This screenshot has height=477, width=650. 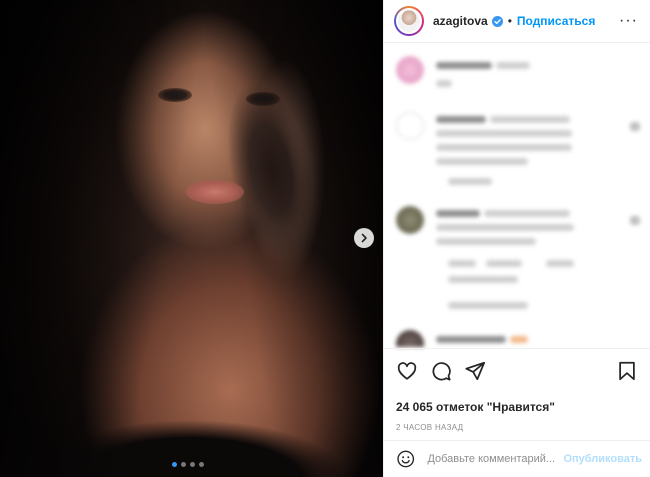 I want to click on caption-item, so click(x=518, y=76).